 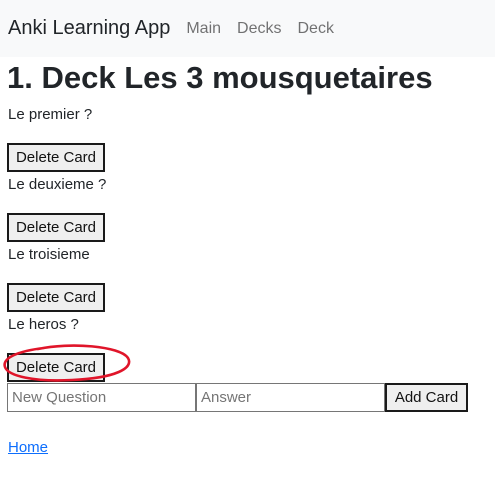 I want to click on add-card-button: Add Card, so click(x=426, y=397).